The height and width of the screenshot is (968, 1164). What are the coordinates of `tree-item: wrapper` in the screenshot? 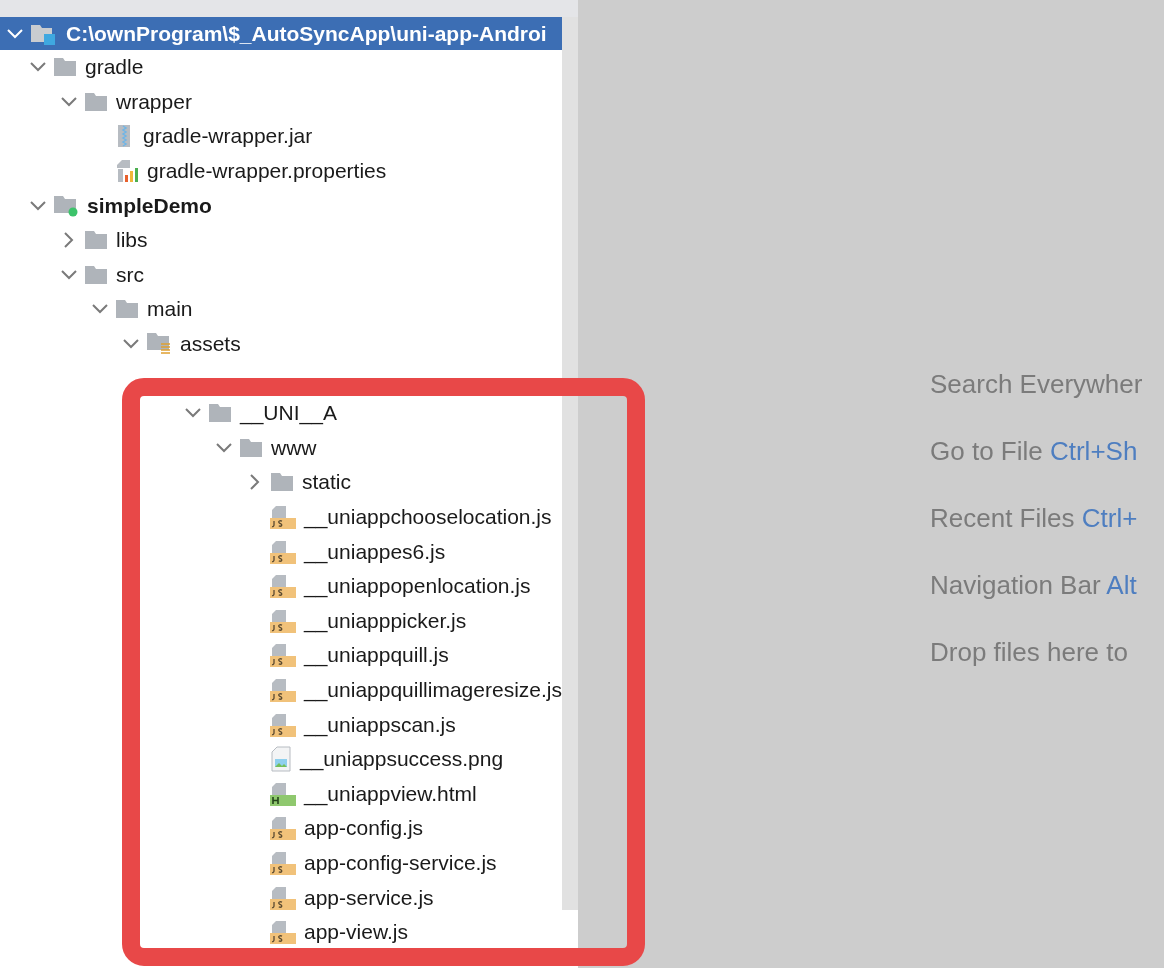 It's located at (281, 102).